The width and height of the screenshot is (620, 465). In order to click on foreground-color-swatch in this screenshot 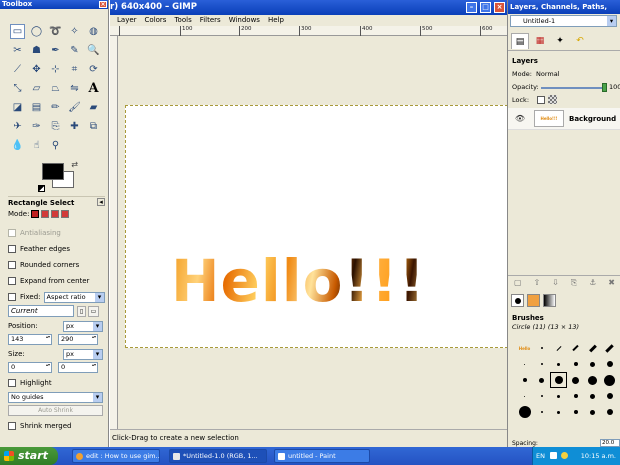, I will do `click(53, 171)`.